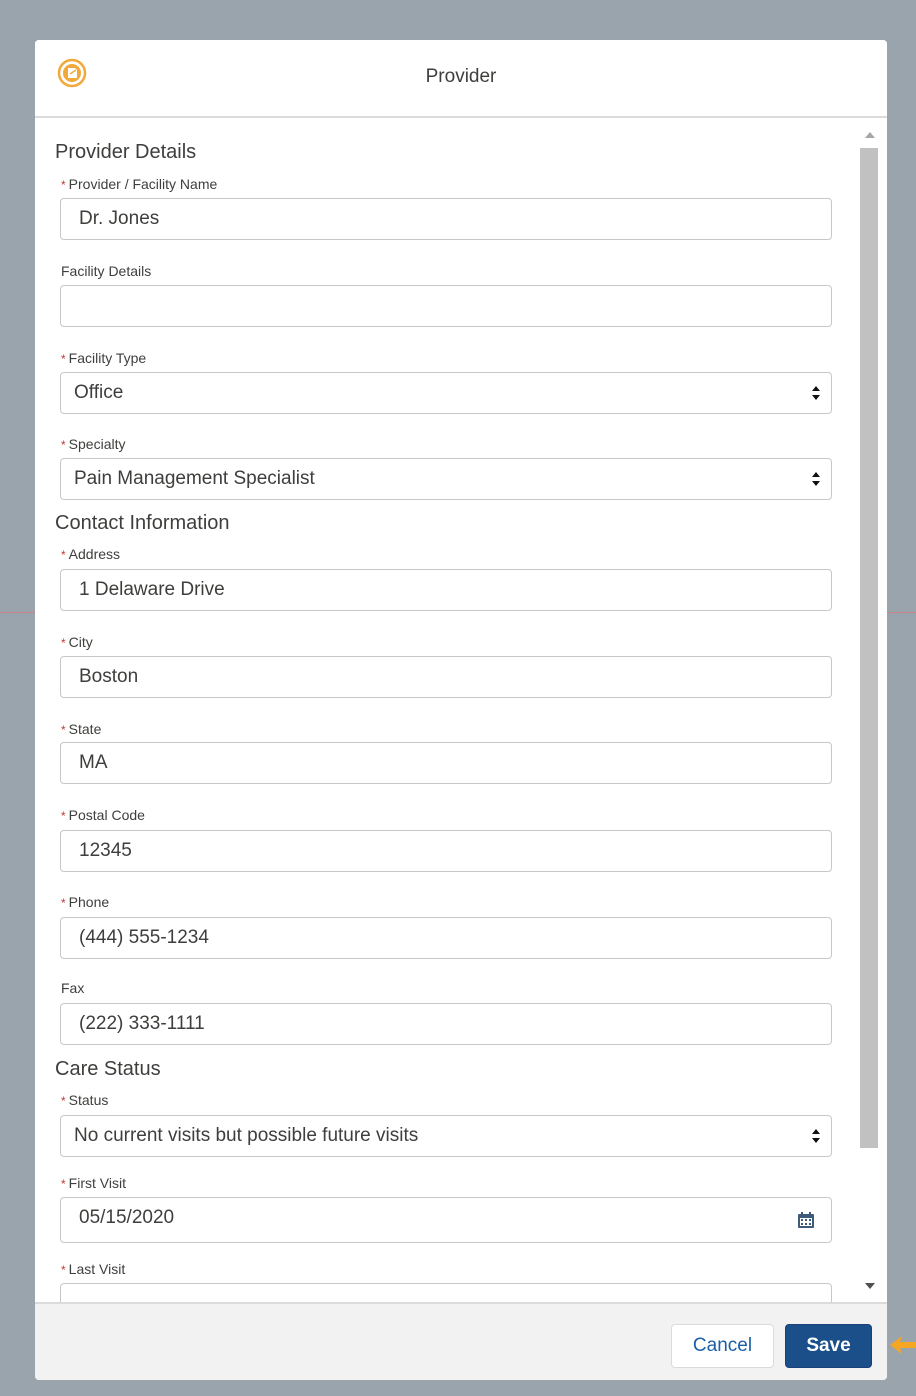 Image resolution: width=916 pixels, height=1396 pixels. I want to click on specialty-label: * Specialty, so click(93, 444).